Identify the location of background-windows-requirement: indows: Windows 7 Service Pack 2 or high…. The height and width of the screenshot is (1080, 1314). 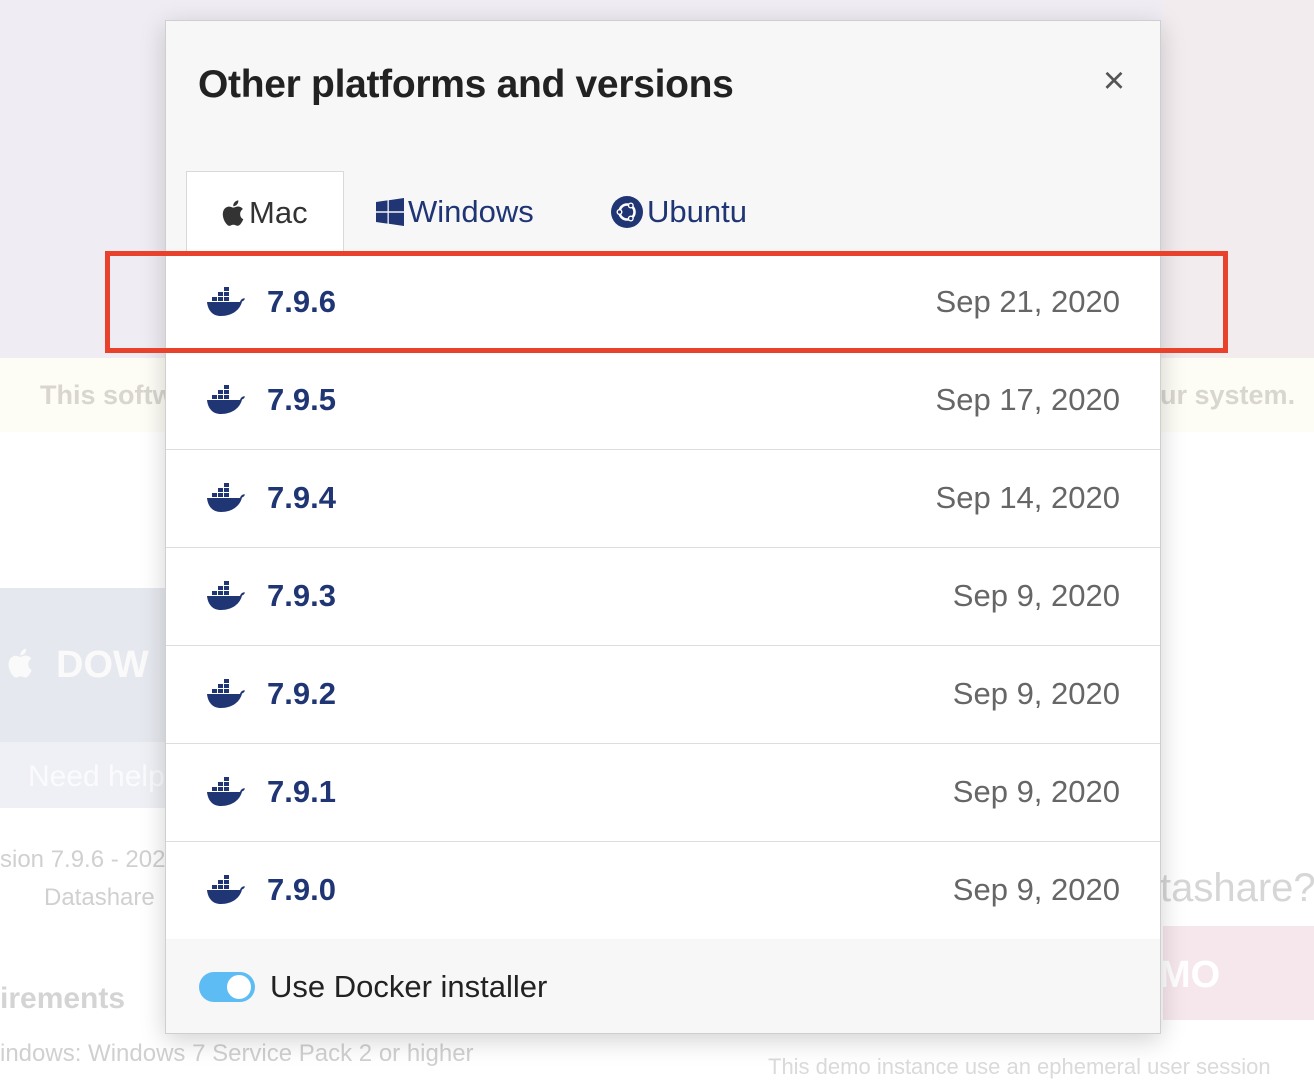
(237, 1053).